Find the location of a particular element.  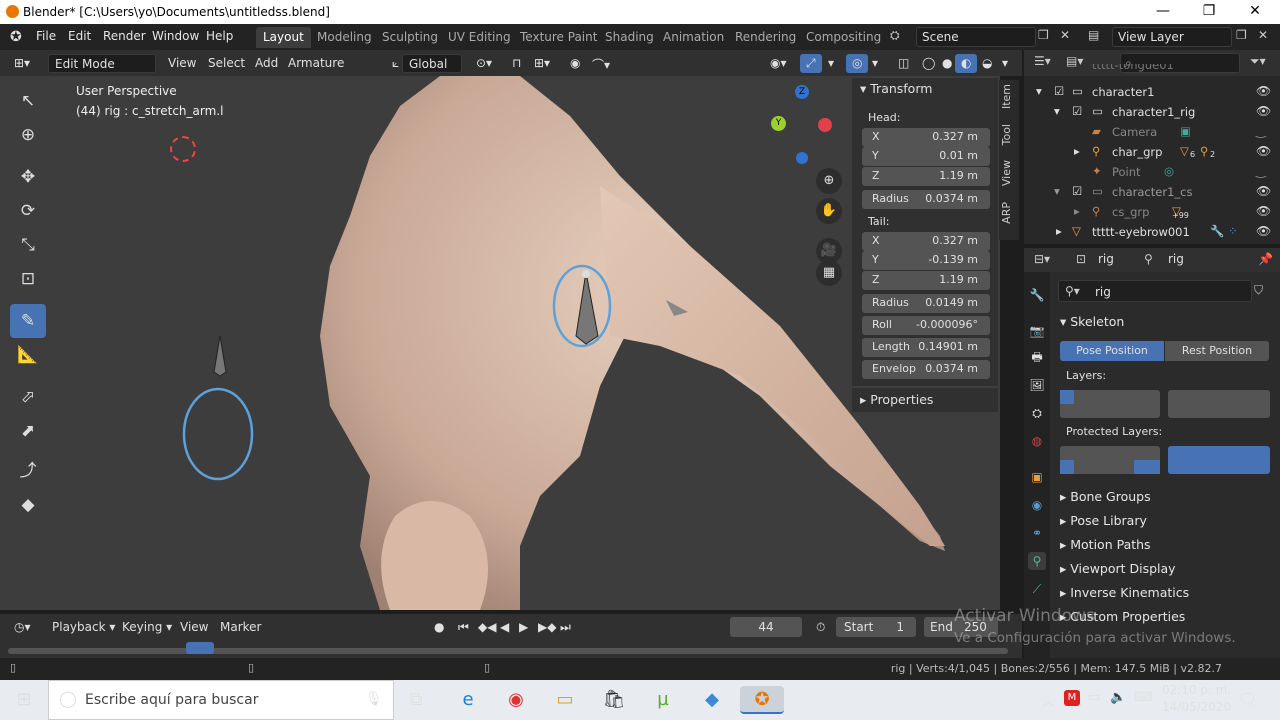

blender-taskbar-icon: ✪ is located at coordinates (762, 700).